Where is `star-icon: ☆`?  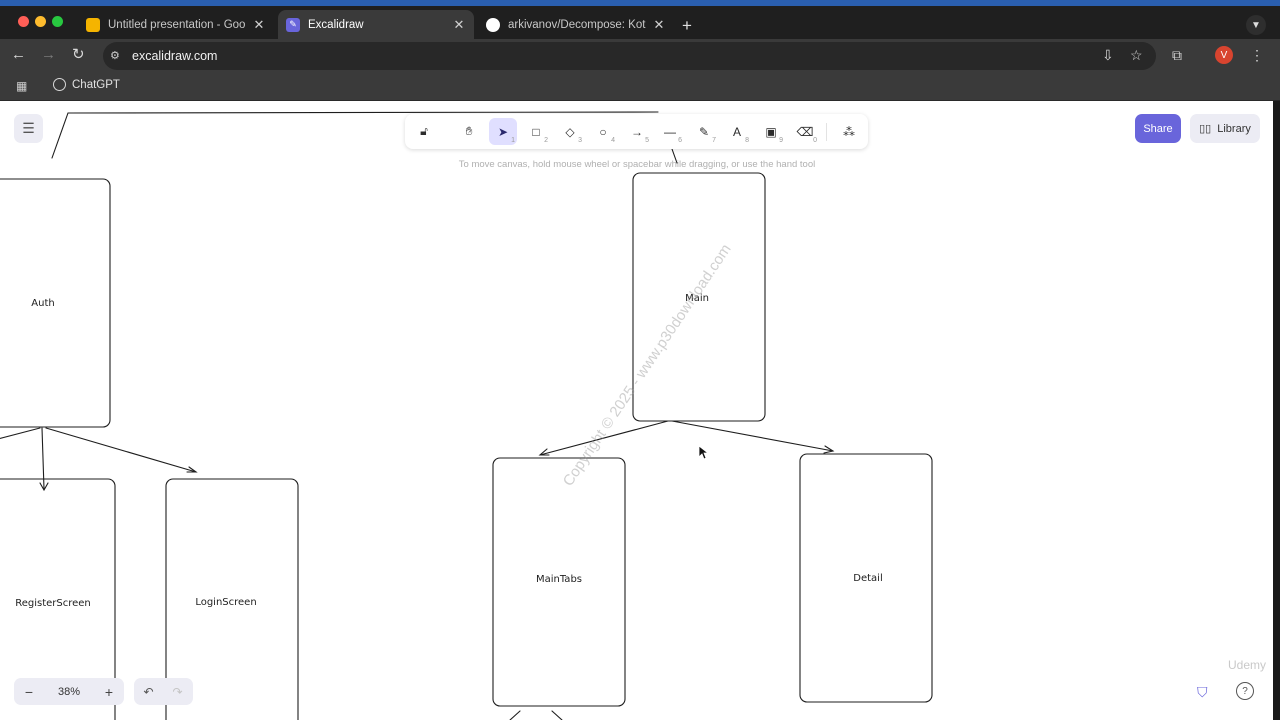 star-icon: ☆ is located at coordinates (1136, 55).